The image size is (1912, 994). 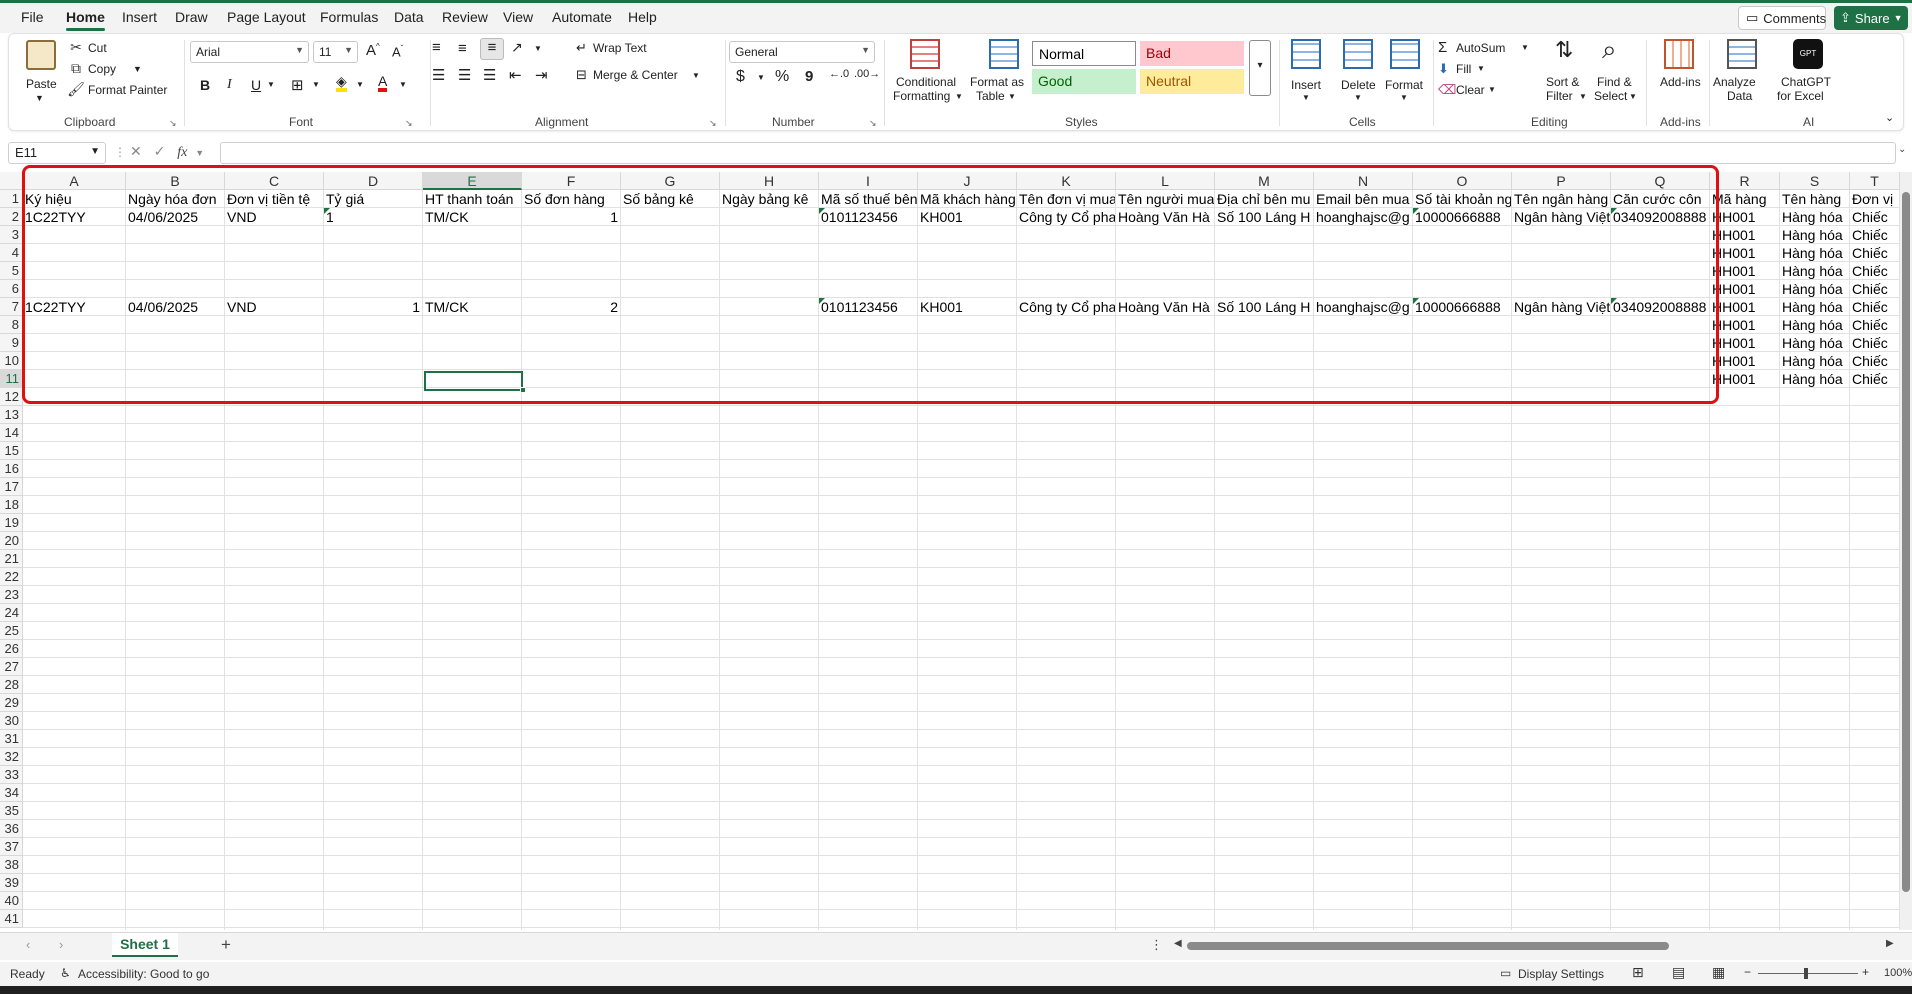 What do you see at coordinates (11, 379) in the screenshot?
I see `row-header-11: 11` at bounding box center [11, 379].